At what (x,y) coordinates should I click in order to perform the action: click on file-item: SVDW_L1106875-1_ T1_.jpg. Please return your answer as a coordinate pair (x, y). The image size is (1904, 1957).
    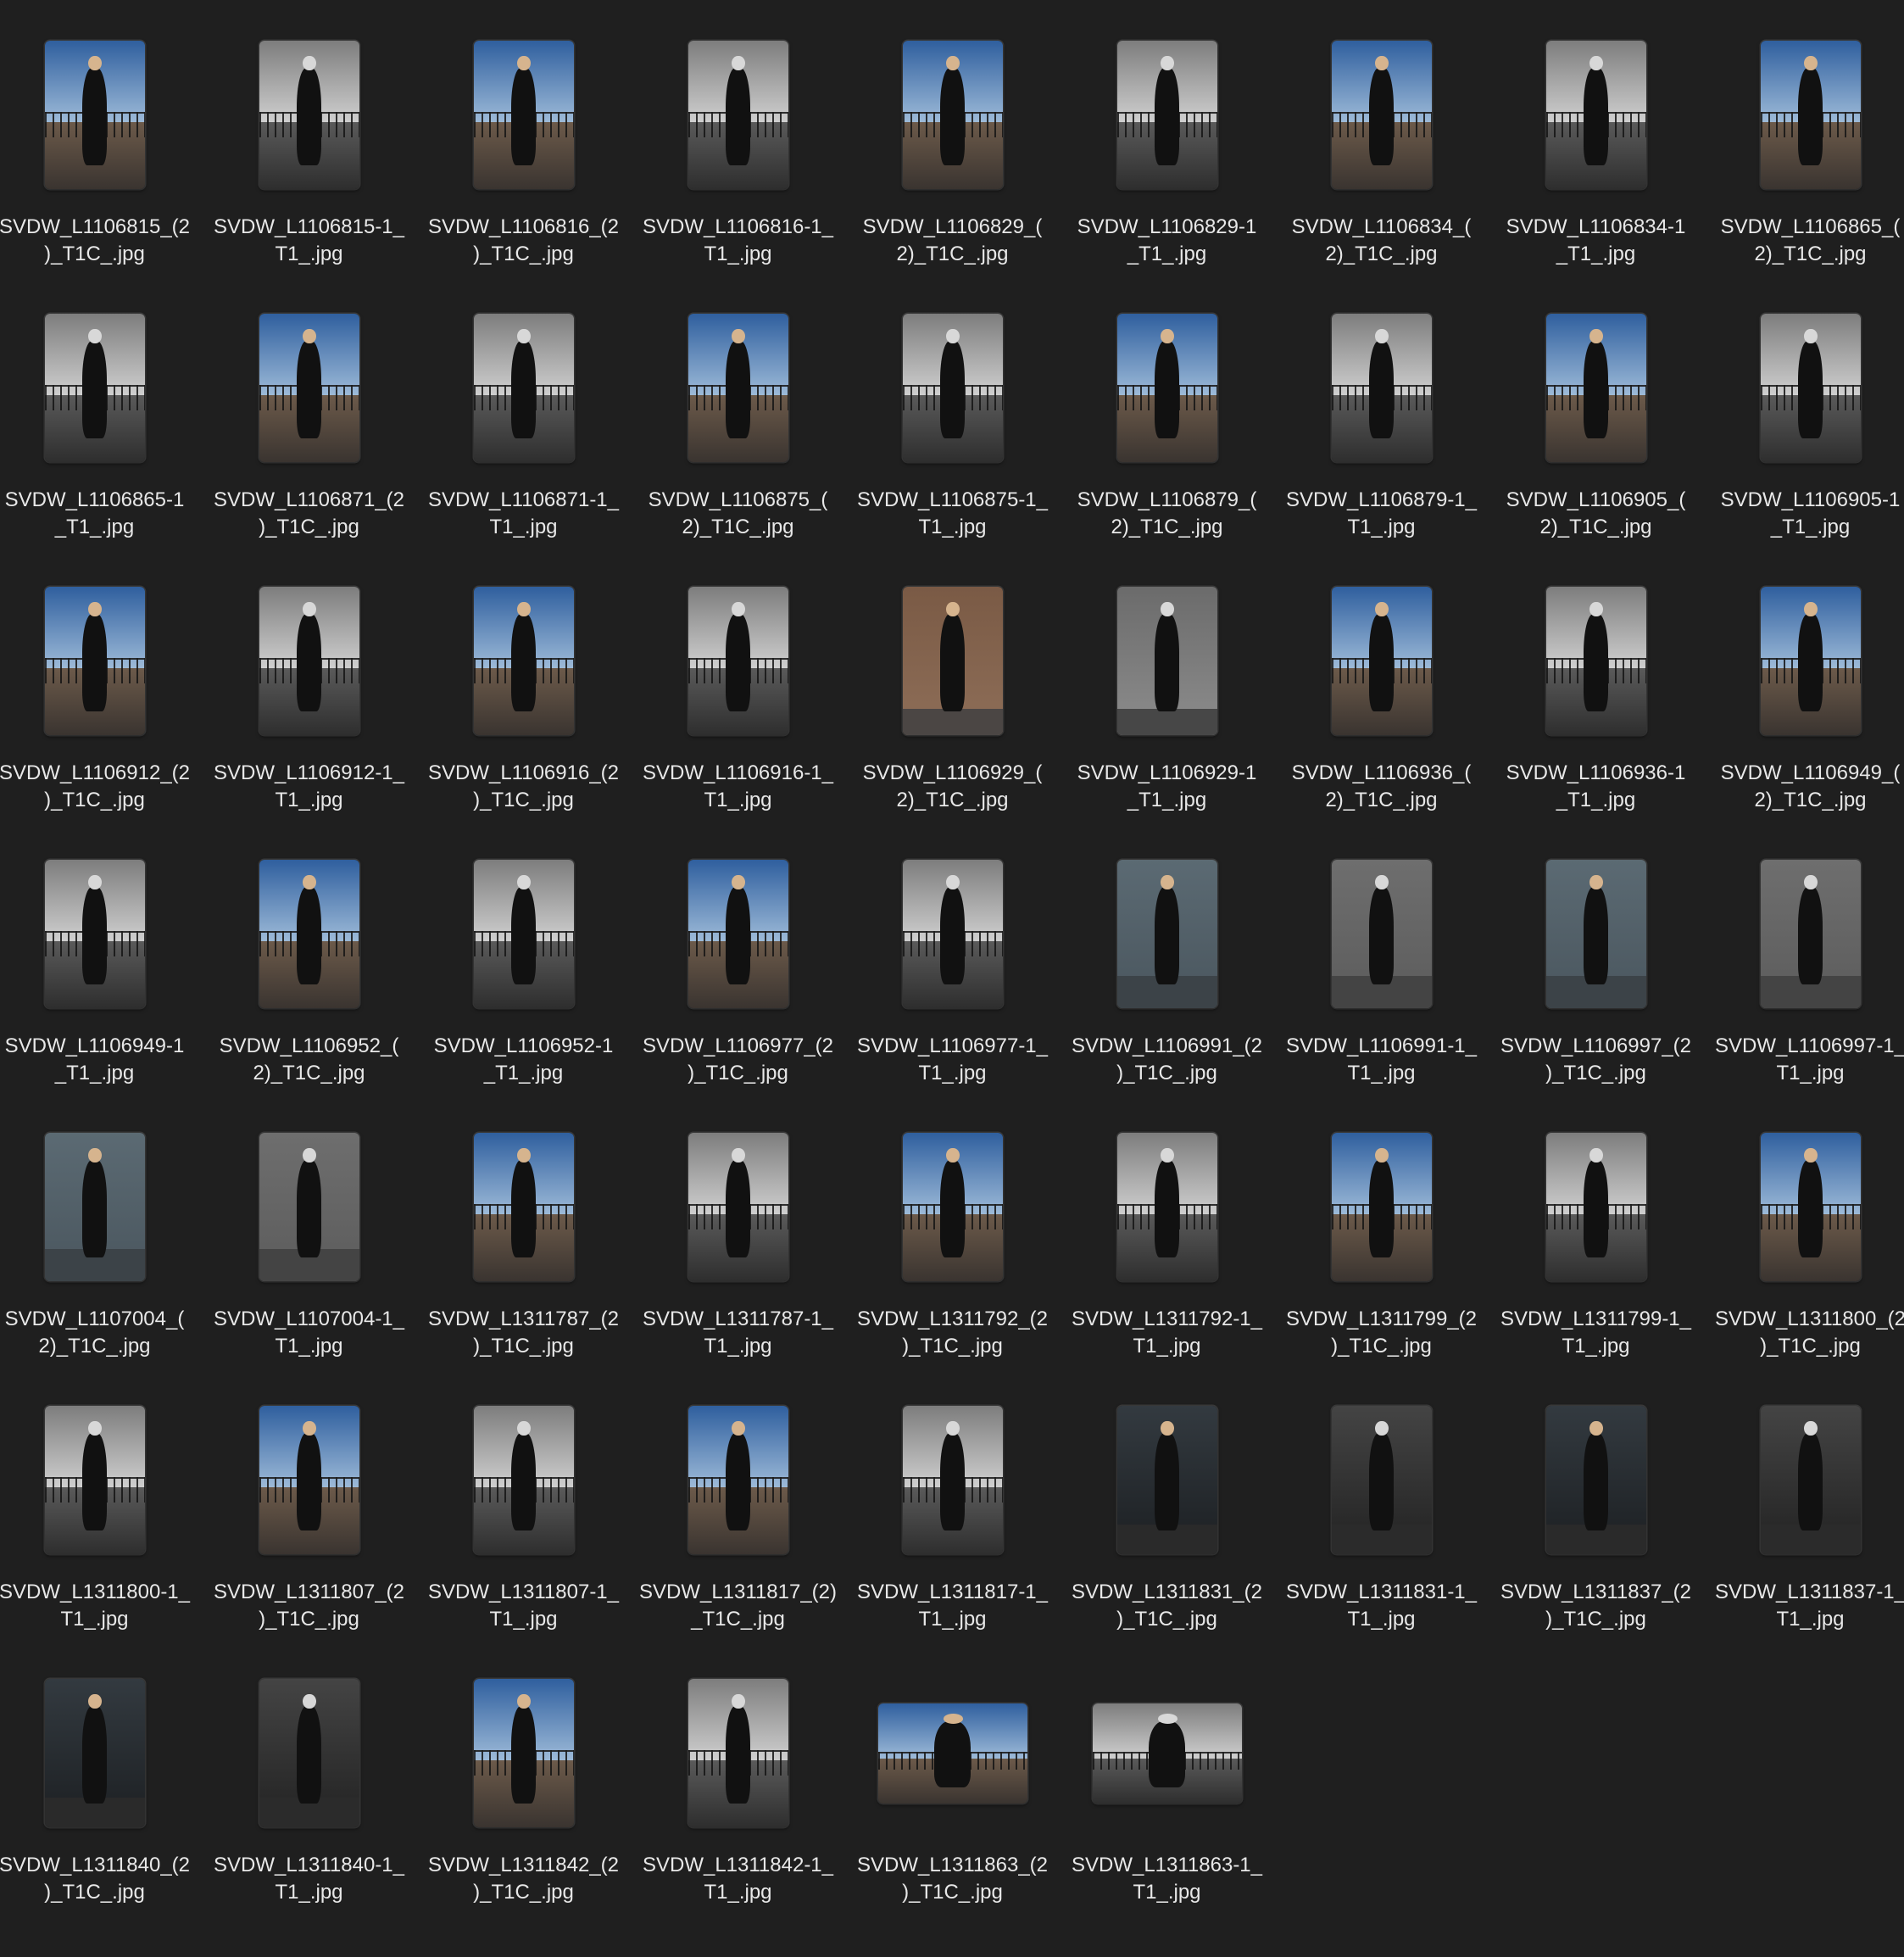
    Looking at the image, I should click on (953, 405).